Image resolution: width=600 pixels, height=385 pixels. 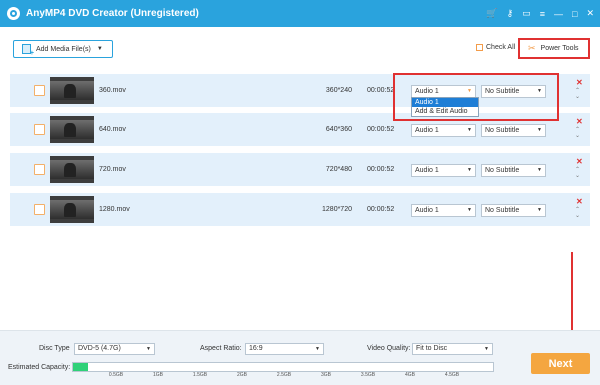 I want to click on file-resolution: 1280*720, so click(x=337, y=209).